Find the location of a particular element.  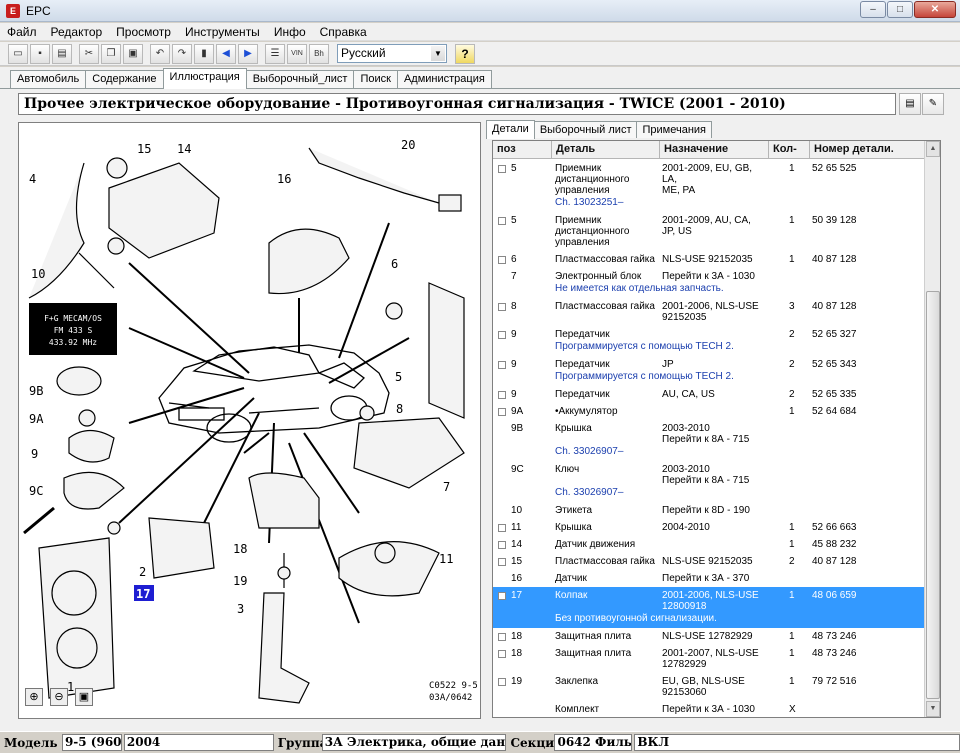

subtab-details: Детали is located at coordinates (510, 129).